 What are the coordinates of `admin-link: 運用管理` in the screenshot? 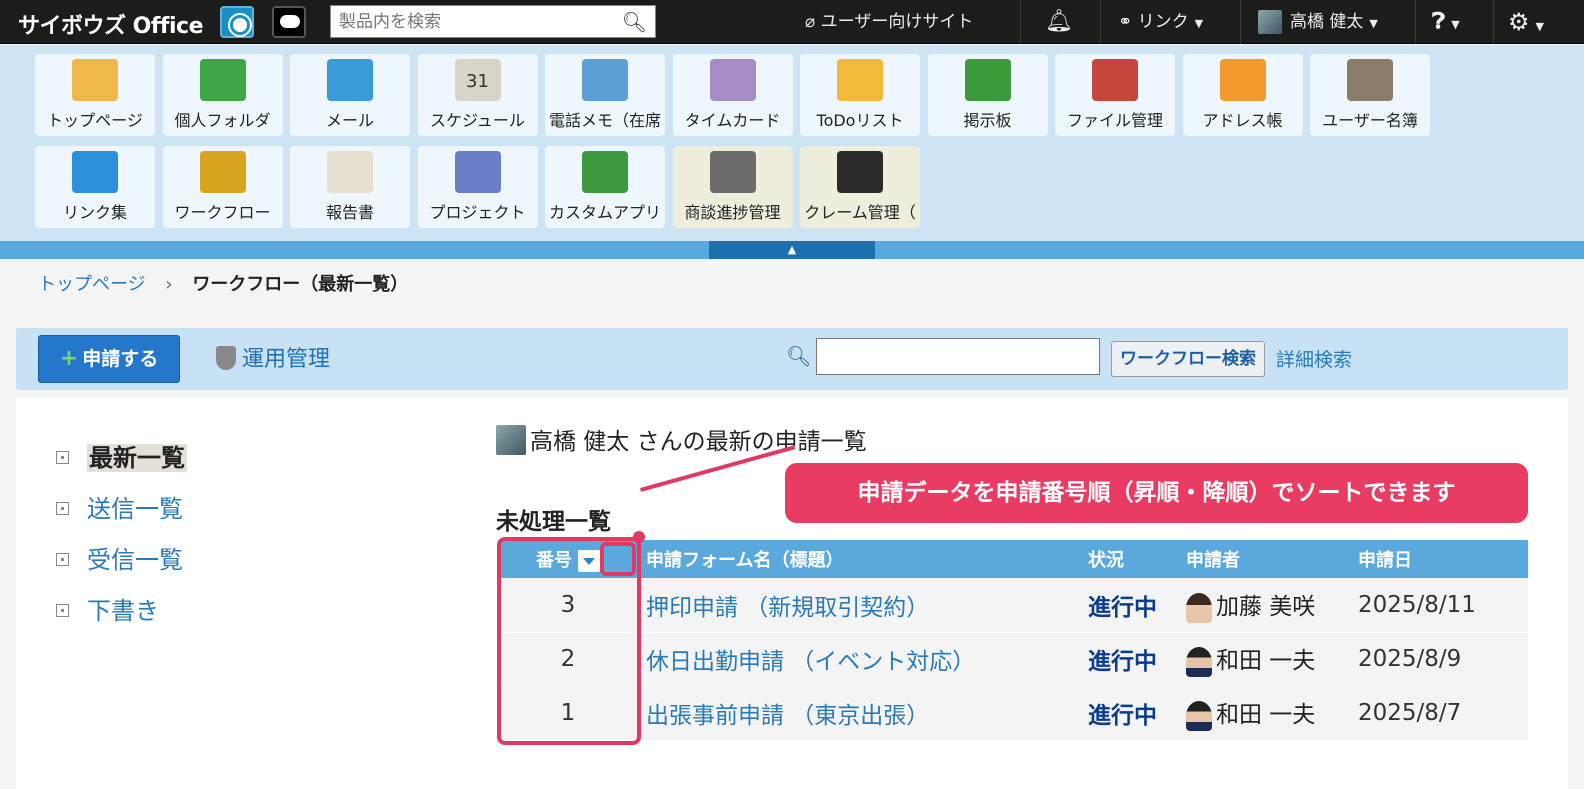 It's located at (273, 357).